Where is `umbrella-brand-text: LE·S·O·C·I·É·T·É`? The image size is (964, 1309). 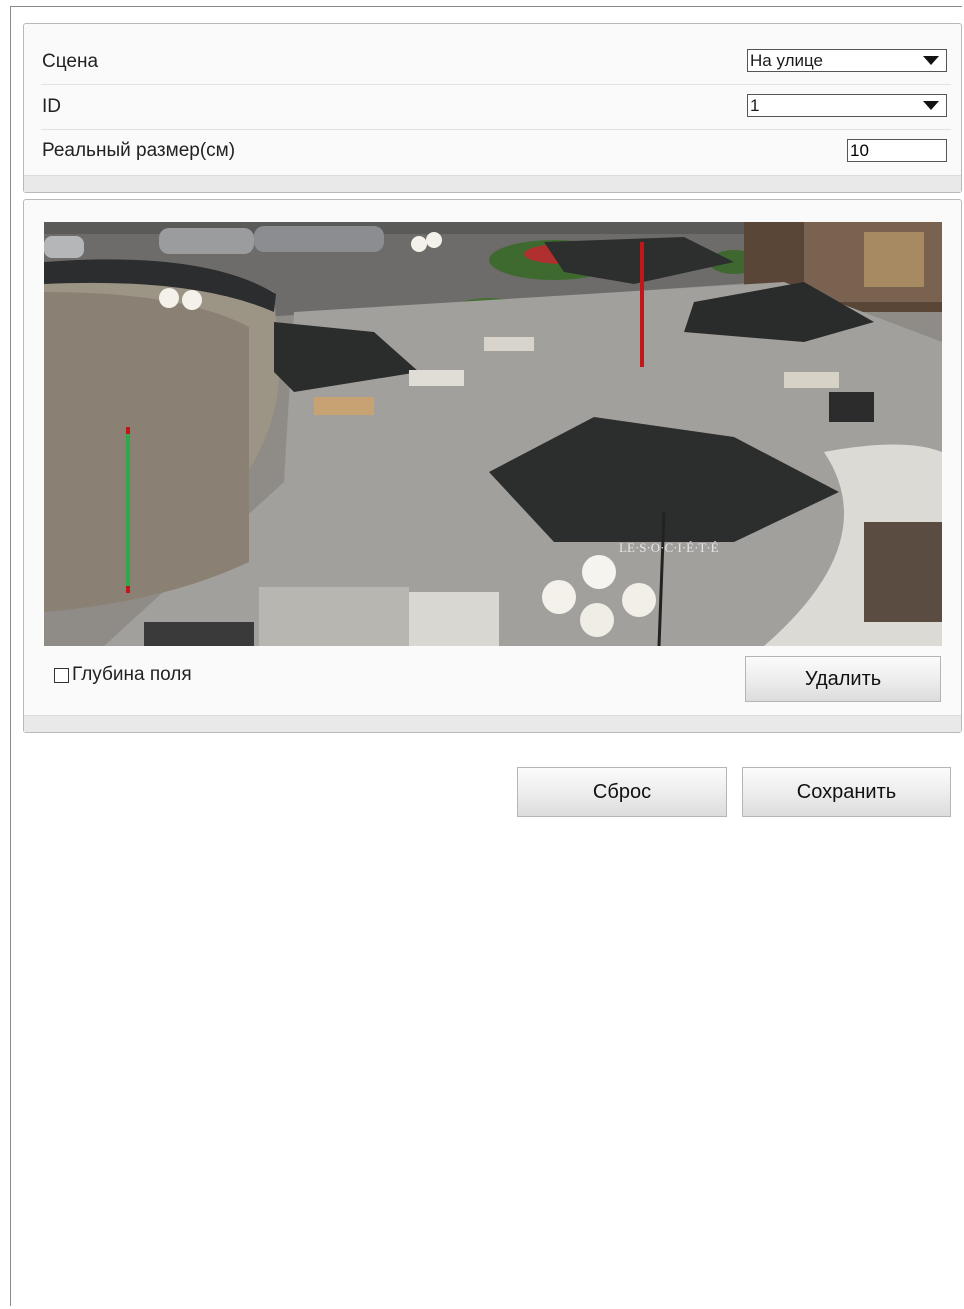
umbrella-brand-text: LE·S·O·C·I·É·T·É is located at coordinates (669, 547).